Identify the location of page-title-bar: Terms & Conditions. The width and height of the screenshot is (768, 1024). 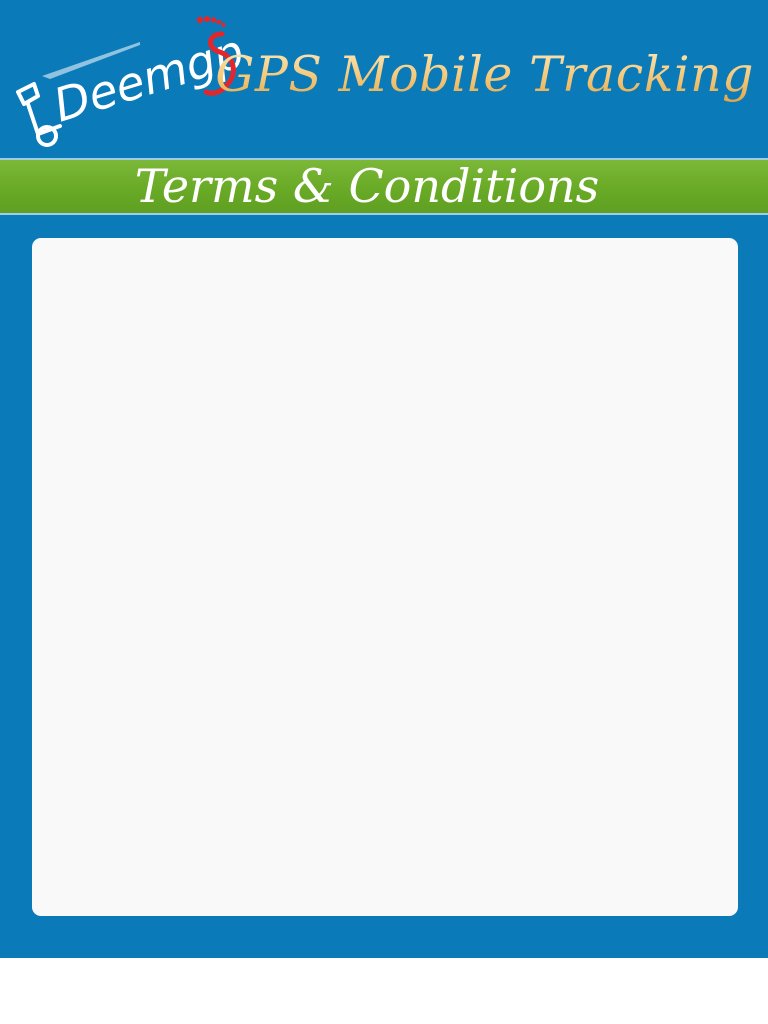
(384, 186).